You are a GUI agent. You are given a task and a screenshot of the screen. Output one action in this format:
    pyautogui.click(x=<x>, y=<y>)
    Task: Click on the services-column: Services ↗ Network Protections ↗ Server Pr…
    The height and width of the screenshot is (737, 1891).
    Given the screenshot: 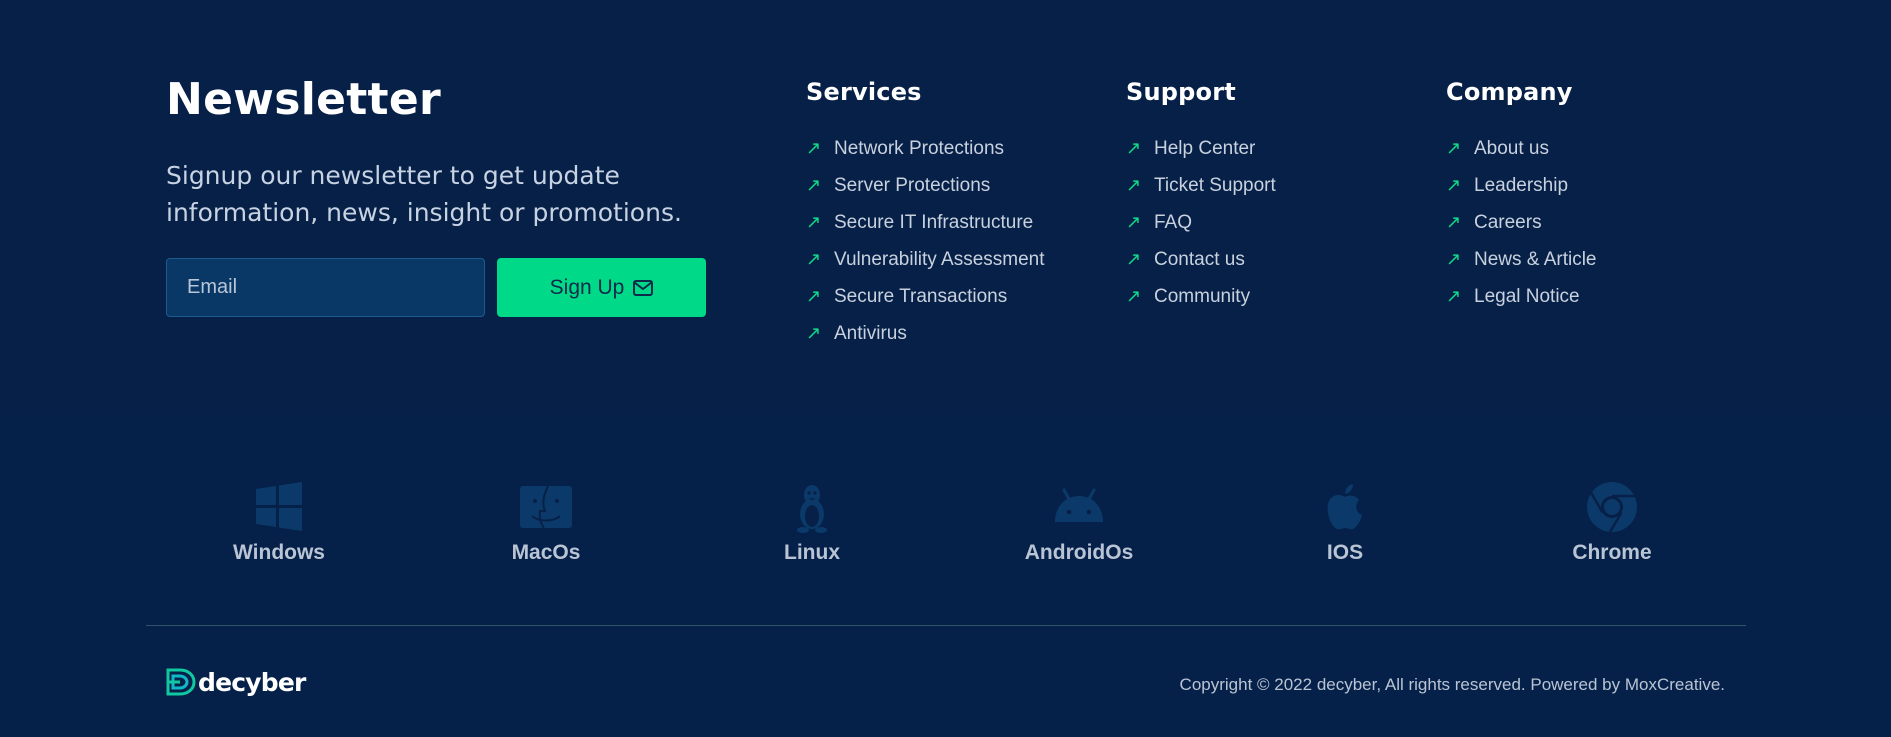 What is the action you would take?
    pyautogui.click(x=925, y=215)
    